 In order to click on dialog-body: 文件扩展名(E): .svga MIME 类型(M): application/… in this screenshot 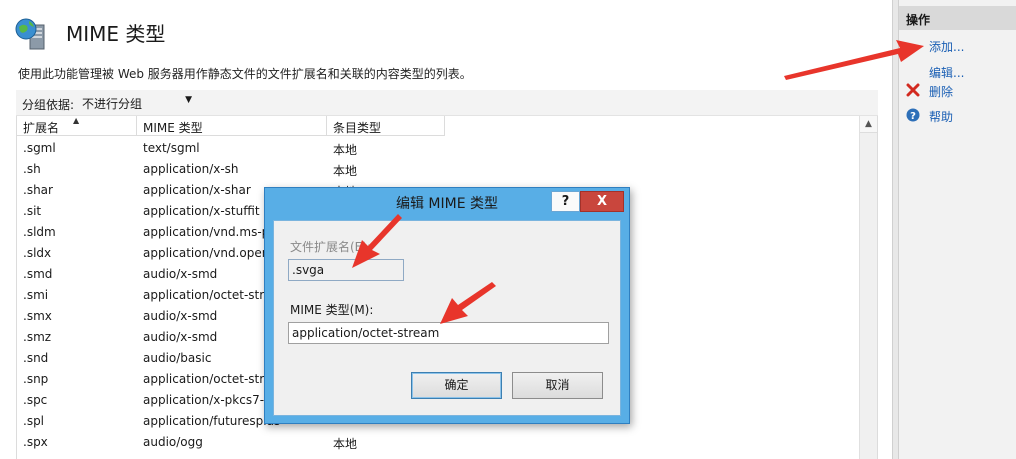, I will do `click(447, 318)`.